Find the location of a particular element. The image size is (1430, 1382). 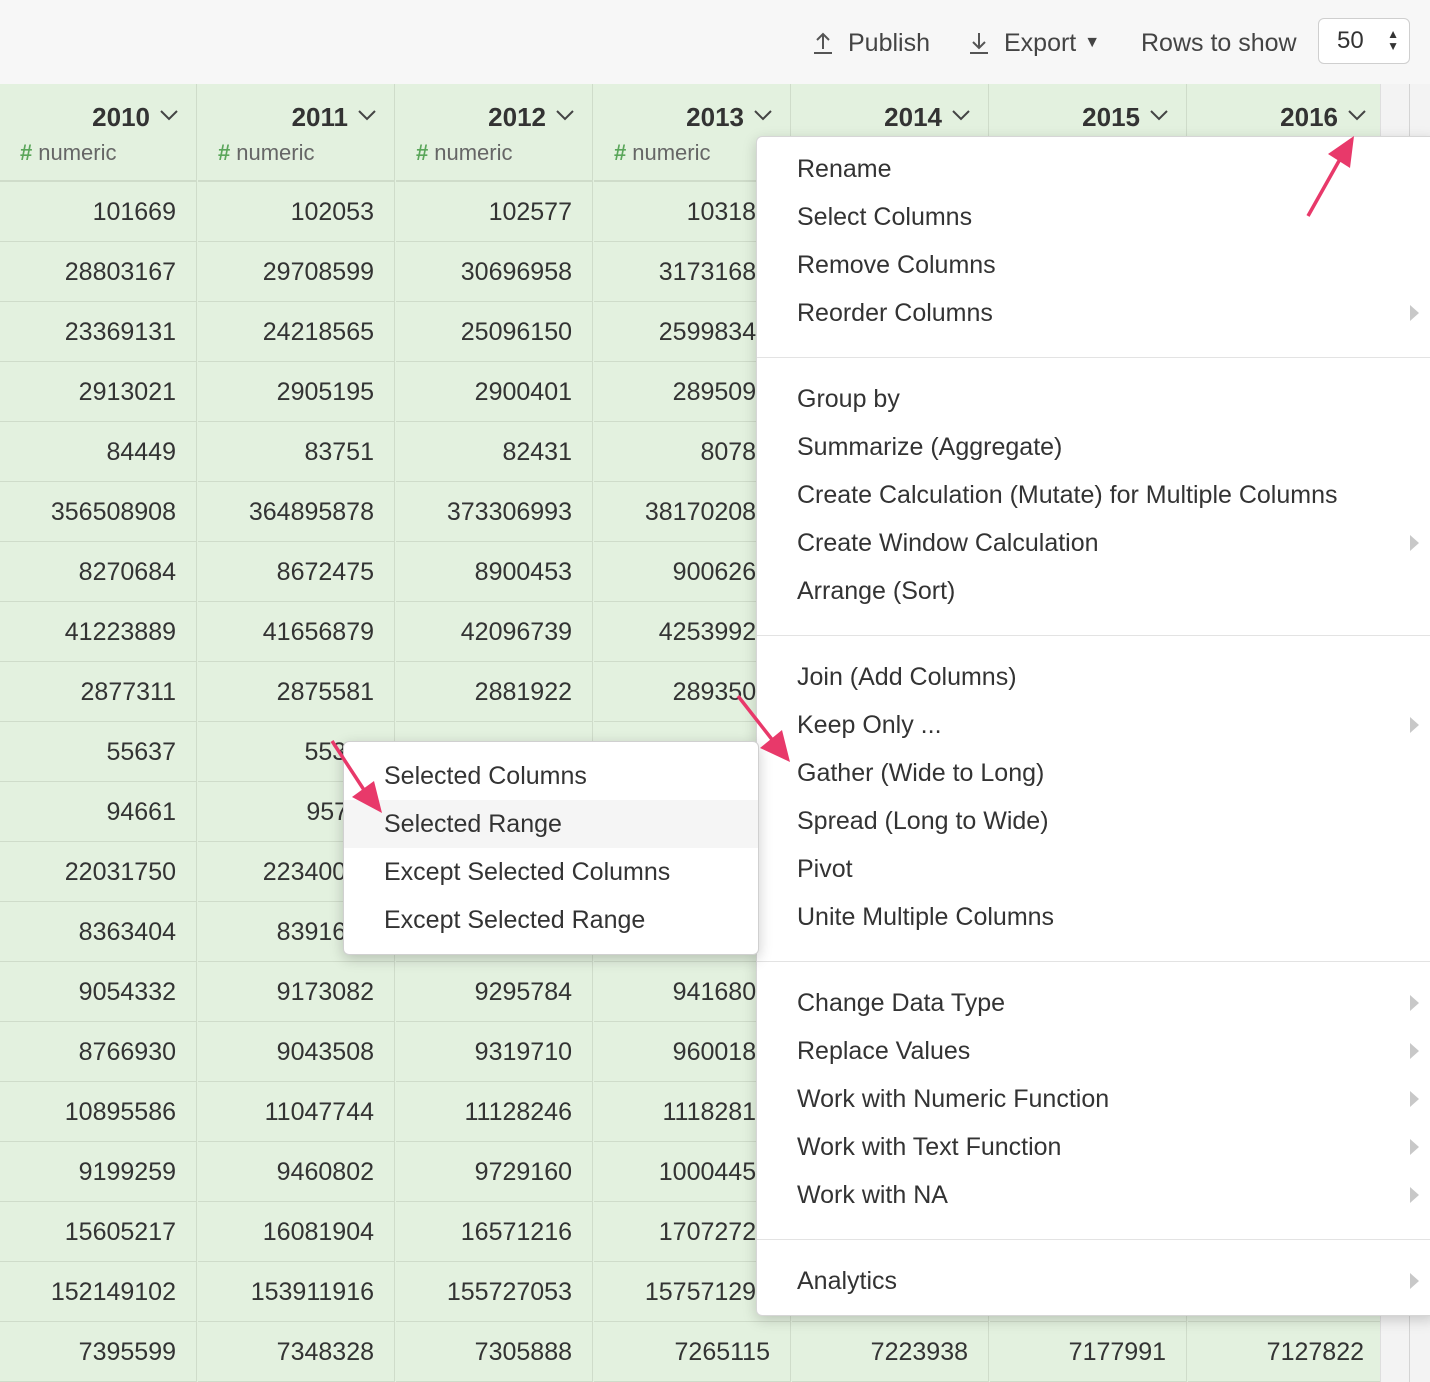

column-name: 2013 is located at coordinates (715, 117).